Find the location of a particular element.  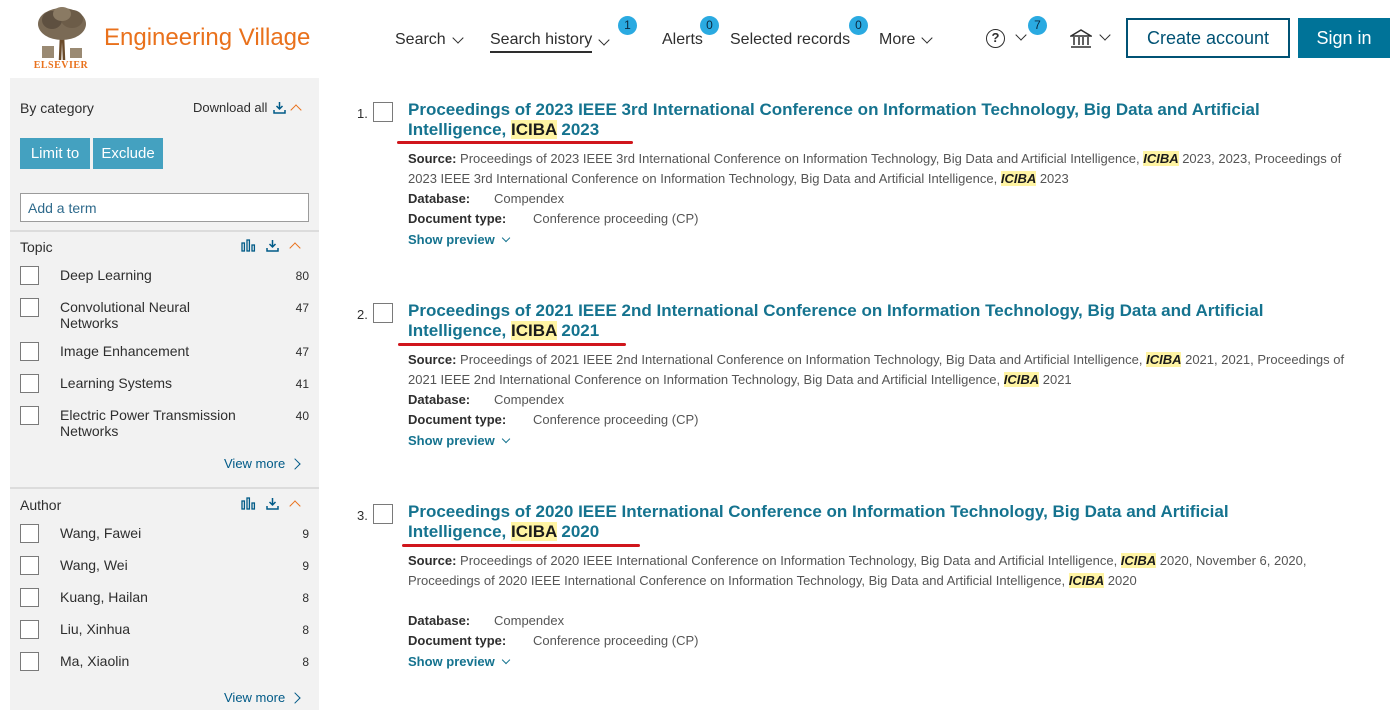

source-text: 2020 is located at coordinates (1120, 580).